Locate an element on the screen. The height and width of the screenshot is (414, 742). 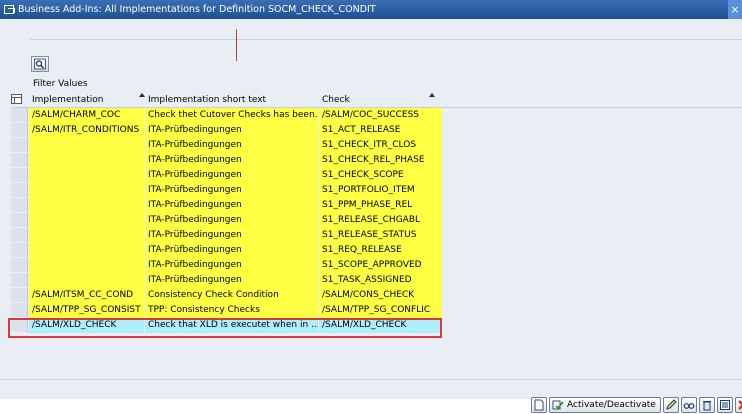
cell-check: /SALM/TPP_SG_CONFLIC is located at coordinates (380, 310).